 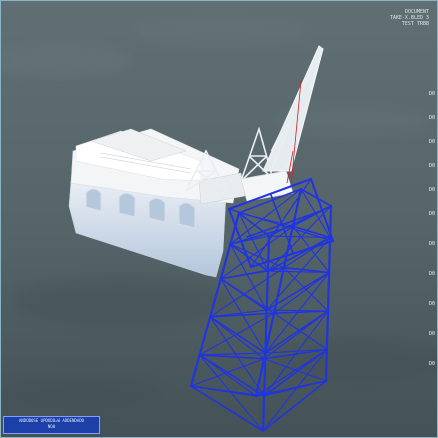 I want to click on view-info: DOCUMENT TAKE-X.BLED 3 TEST TRBB, so click(x=409, y=18).